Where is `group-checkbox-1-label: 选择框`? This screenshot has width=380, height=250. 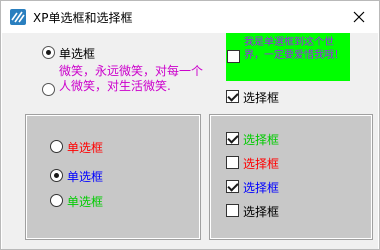
group-checkbox-1-label: 选择框 is located at coordinates (261, 140).